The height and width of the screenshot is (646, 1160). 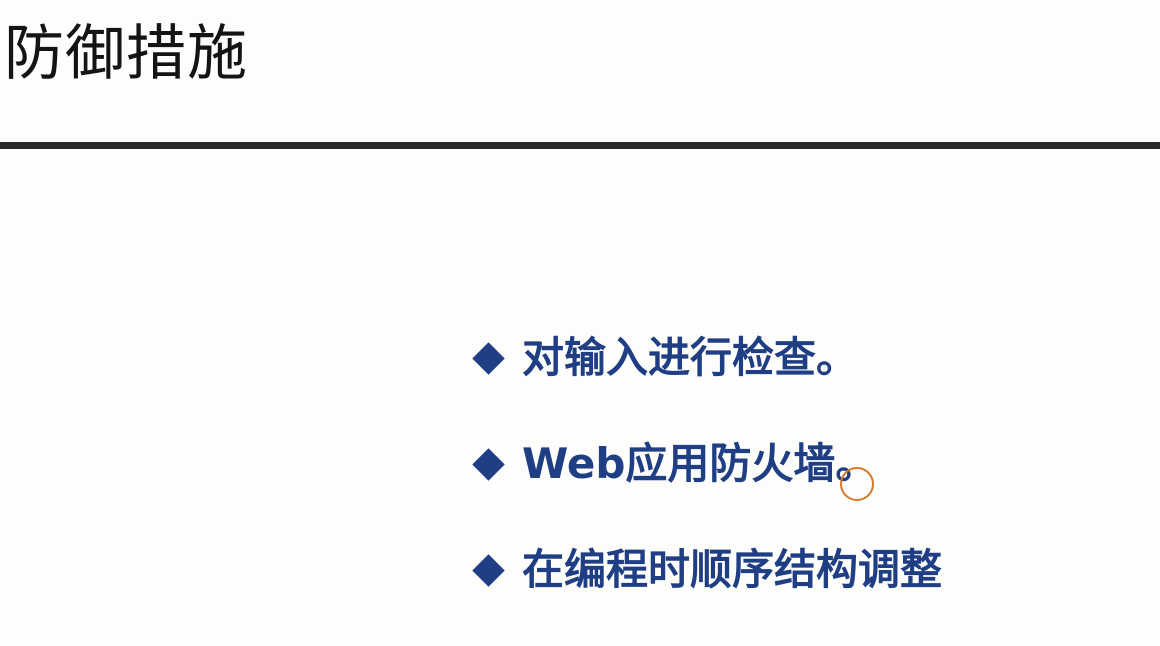 I want to click on bullet-text-web-firewall: Web应用防火墙。, so click(x=700, y=463).